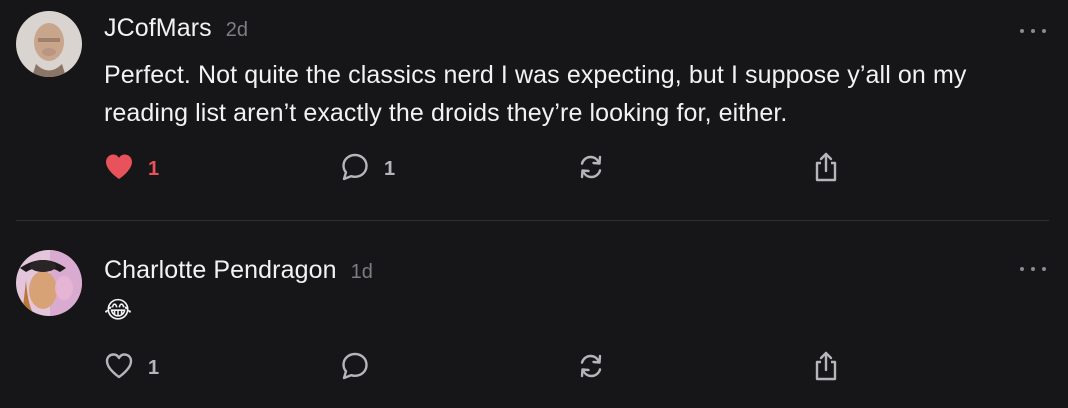 This screenshot has width=1068, height=408. What do you see at coordinates (534, 169) in the screenshot?
I see `comment-actions: 1 1` at bounding box center [534, 169].